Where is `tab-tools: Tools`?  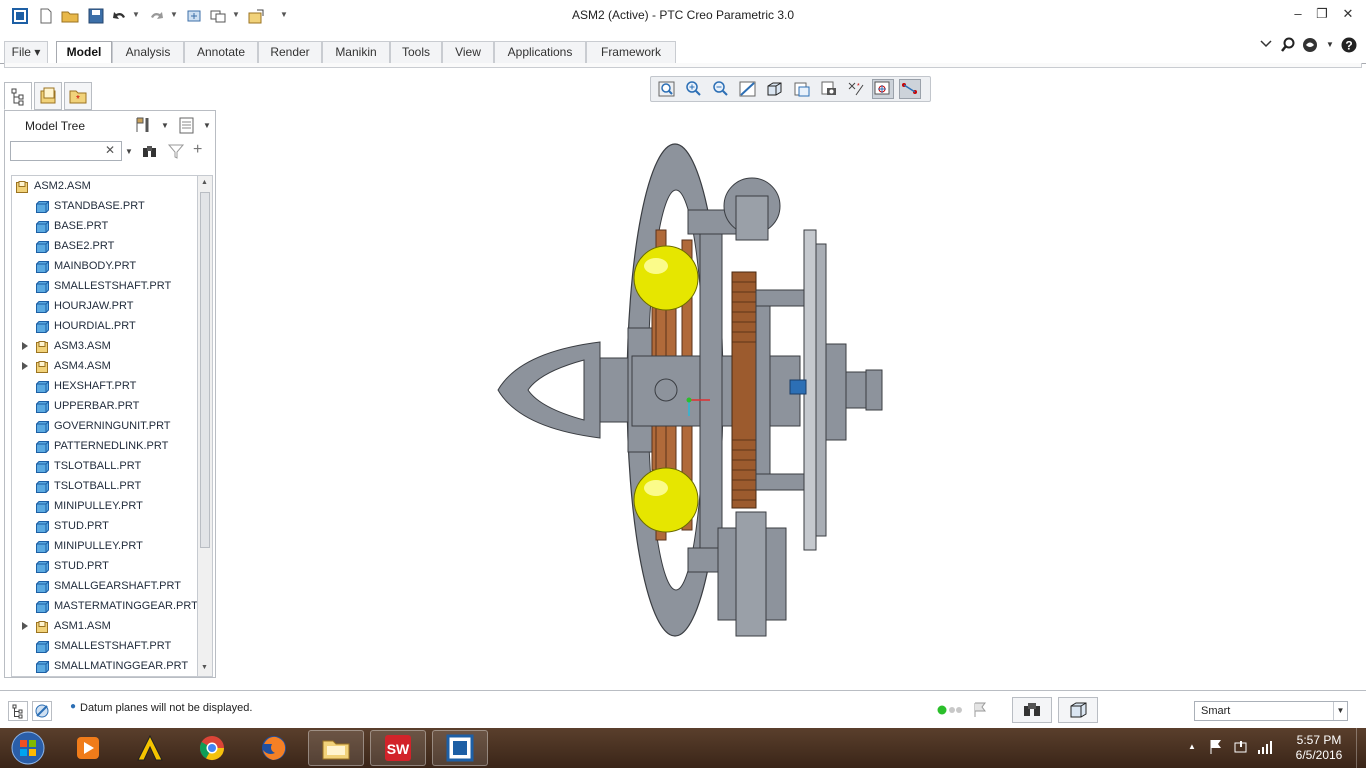 tab-tools: Tools is located at coordinates (416, 52).